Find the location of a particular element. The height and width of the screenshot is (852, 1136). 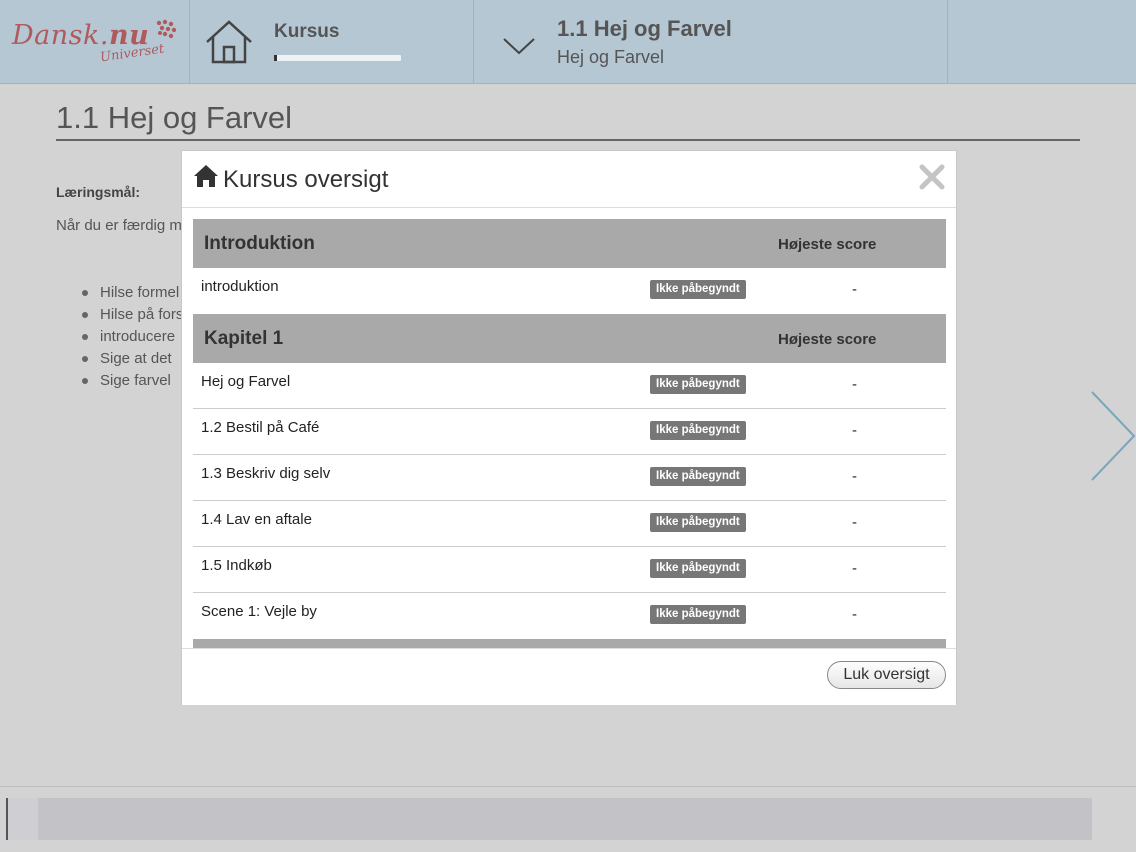

lesson-nav: 1.1 Hej og Farvel Hej og Farvel is located at coordinates (711, 42).